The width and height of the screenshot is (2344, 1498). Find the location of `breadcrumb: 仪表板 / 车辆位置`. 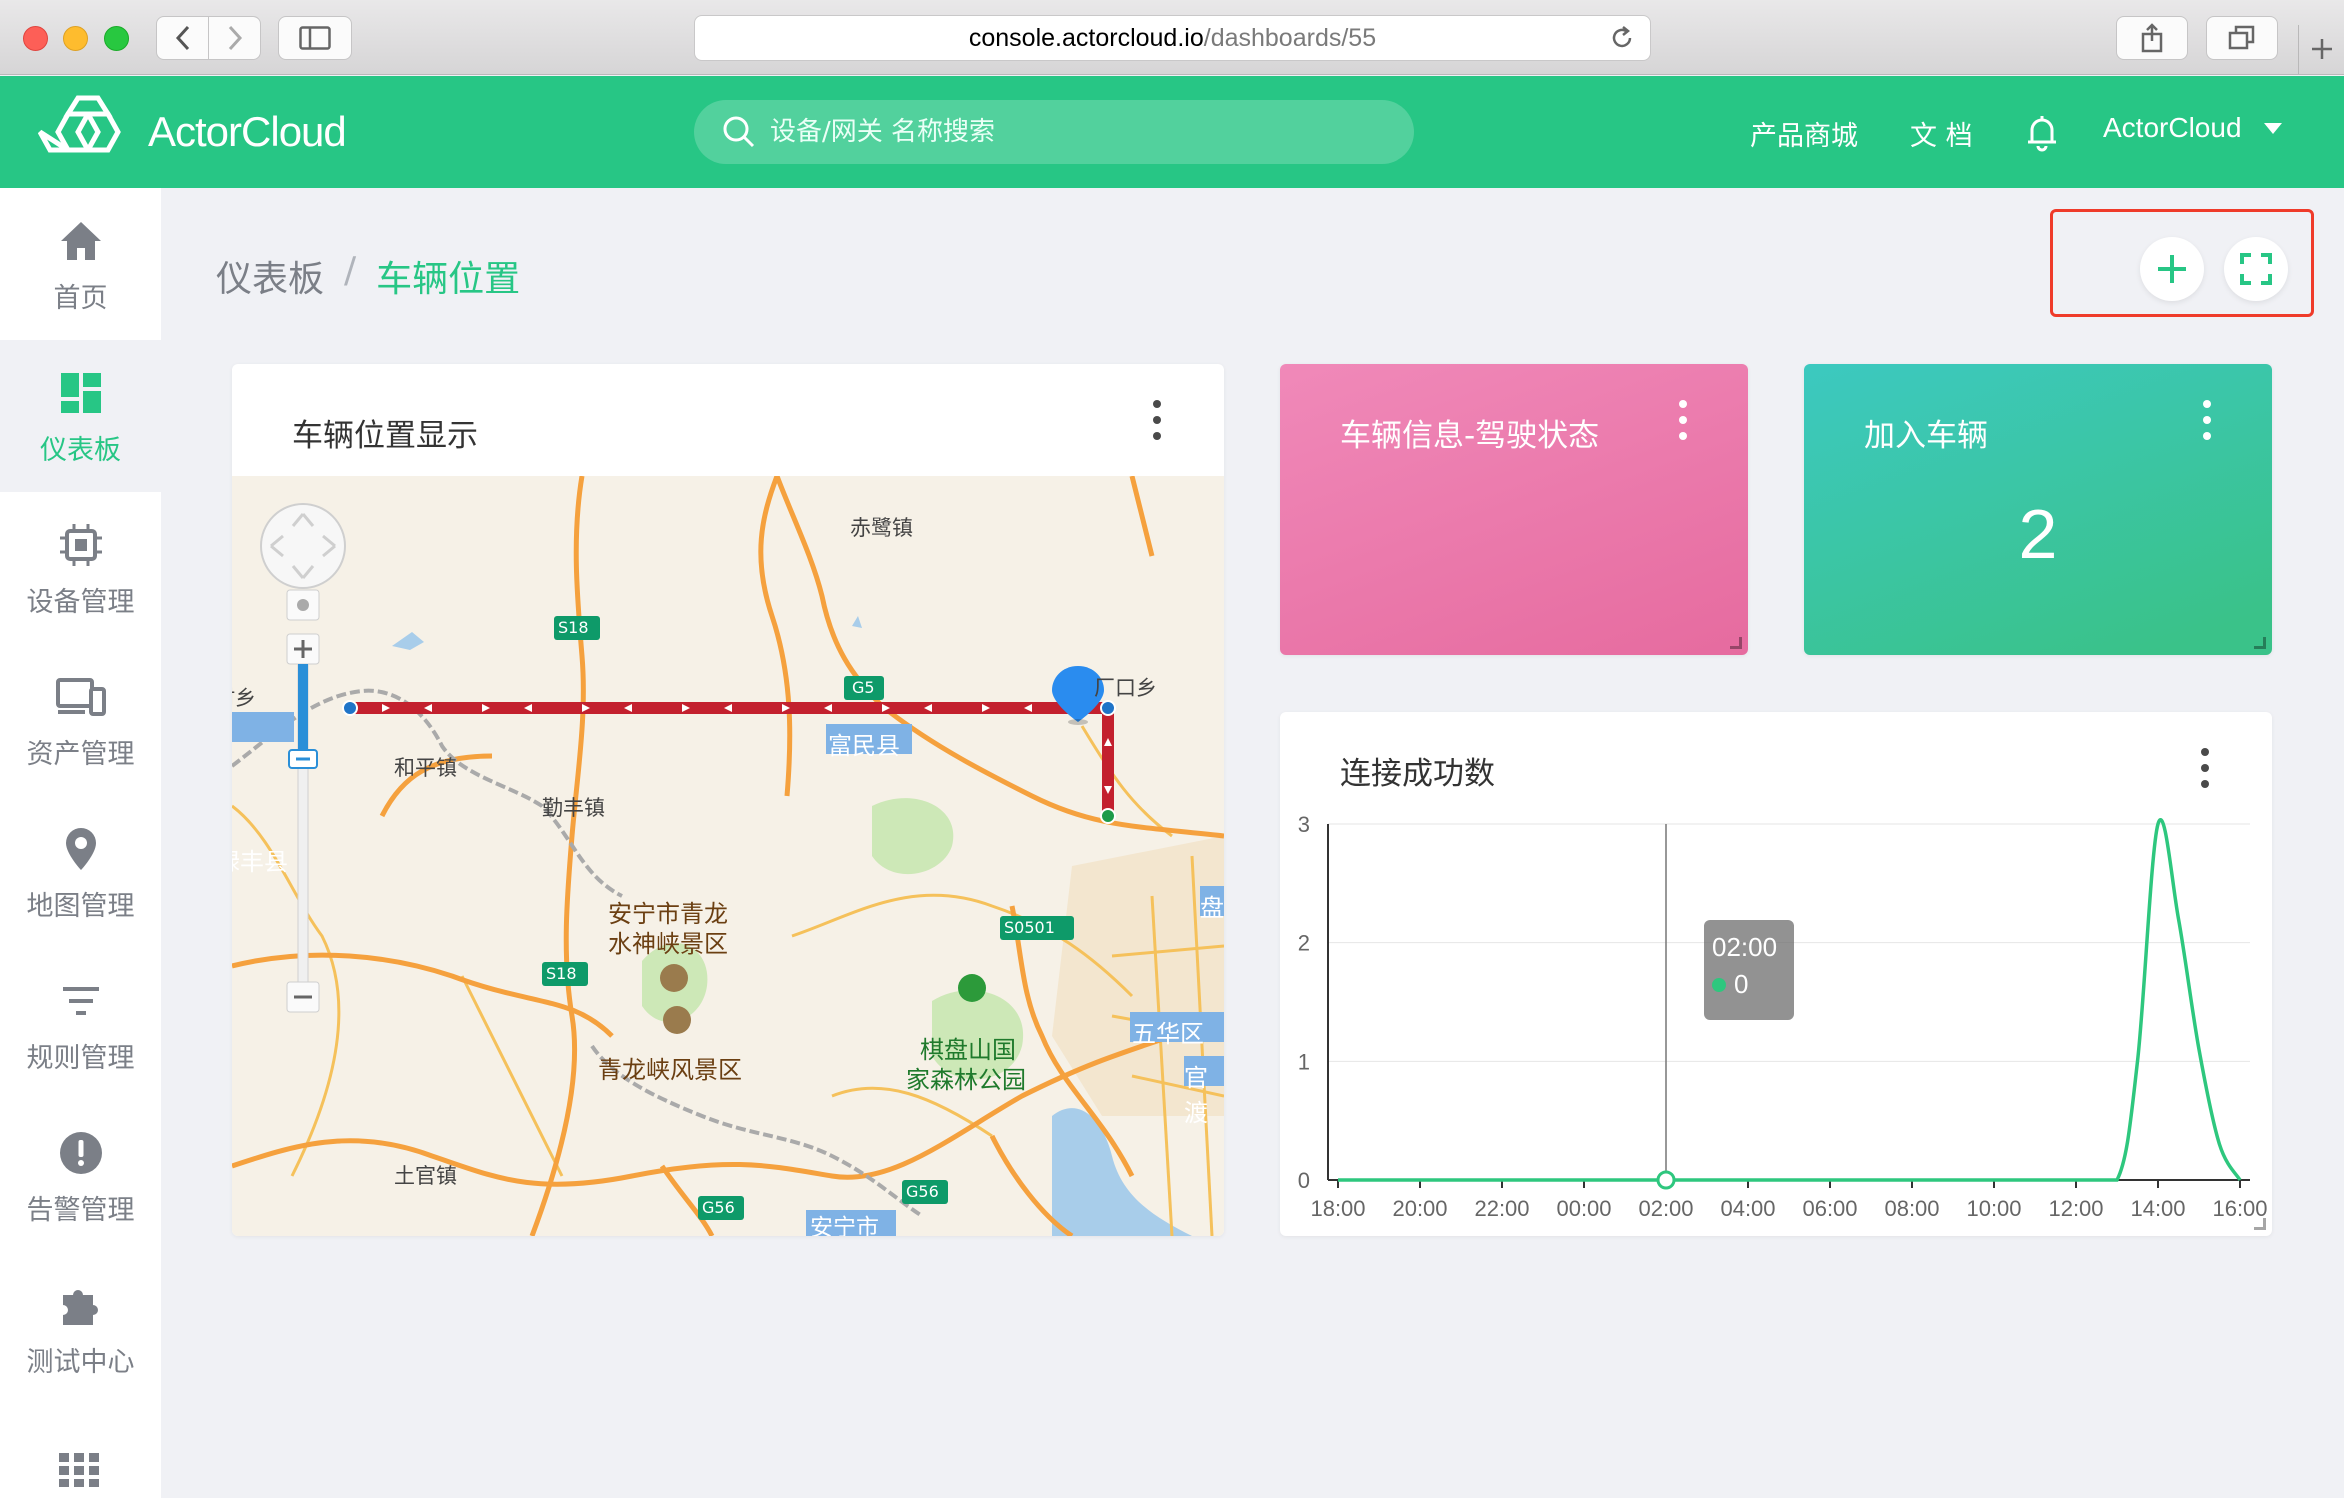

breadcrumb: 仪表板 / 车辆位置 is located at coordinates (368, 276).